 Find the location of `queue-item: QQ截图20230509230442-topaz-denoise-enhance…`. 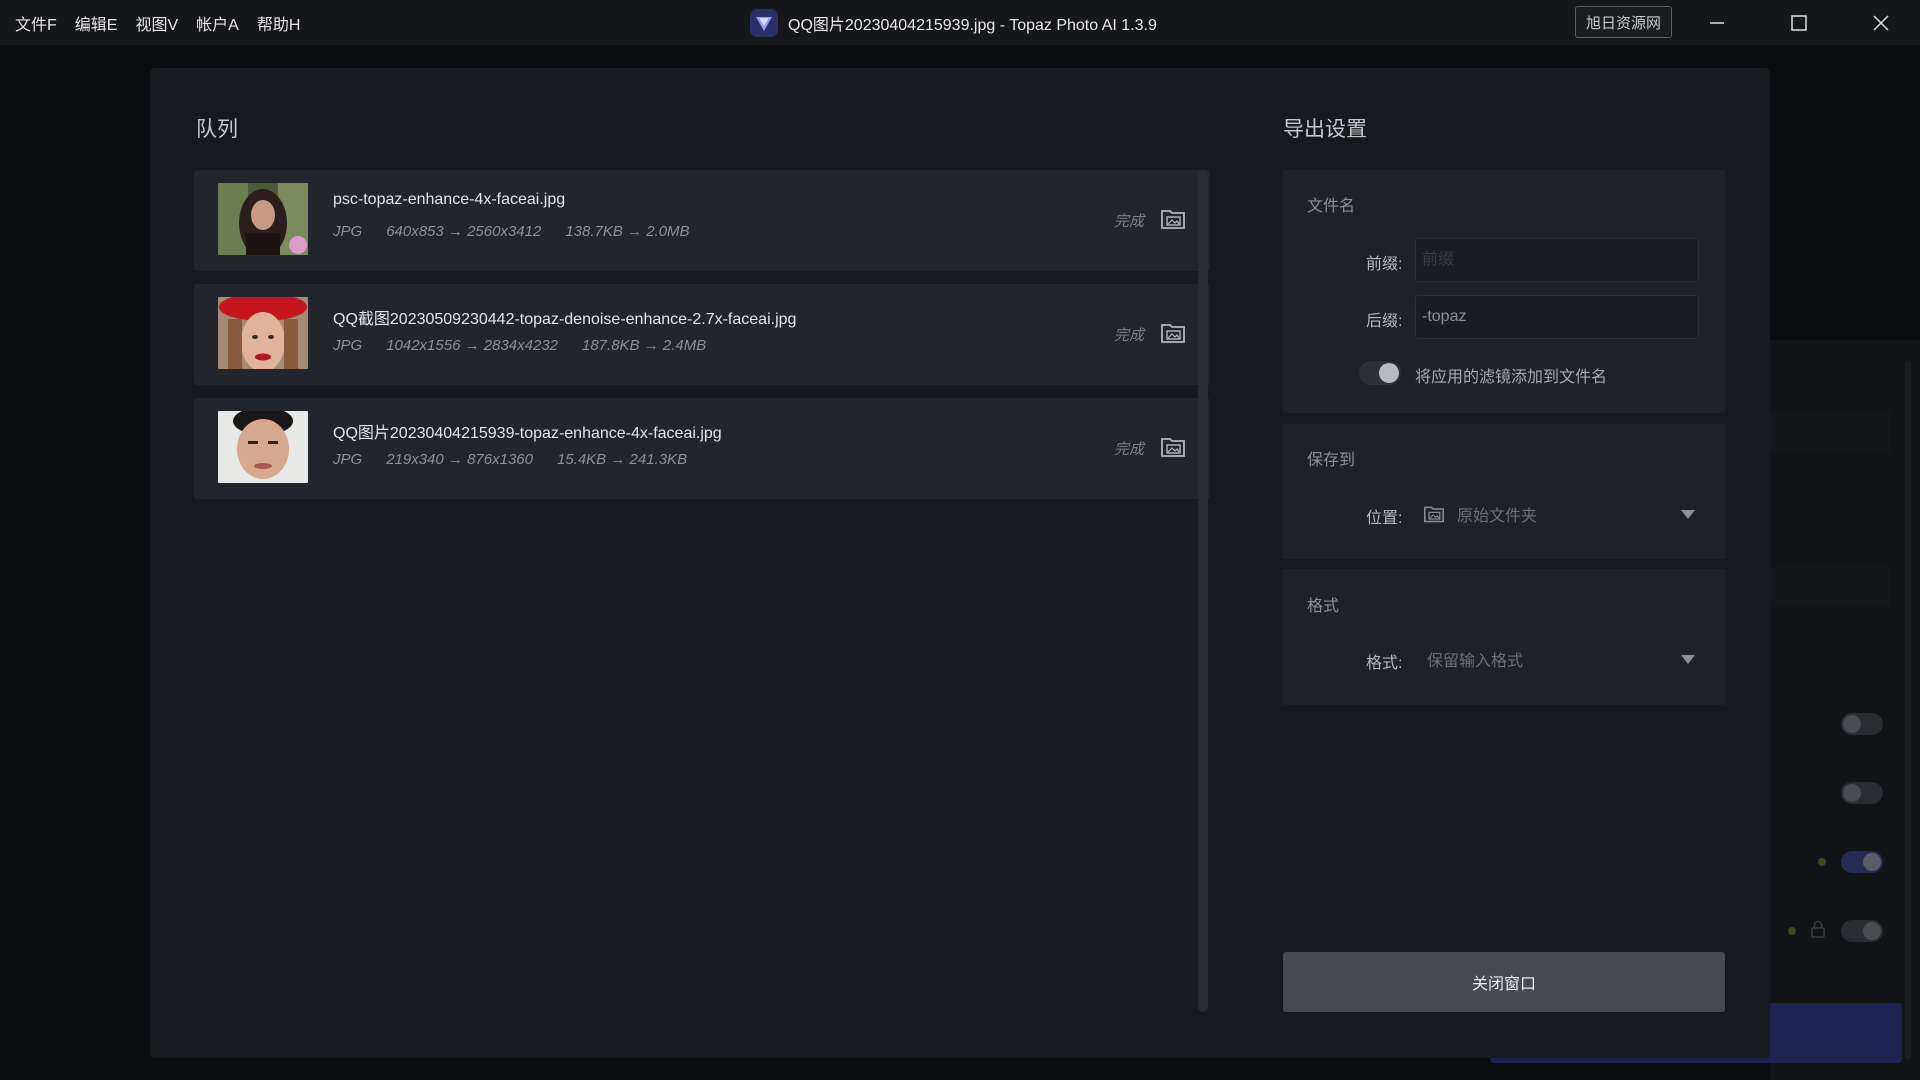

queue-item: QQ截图20230509230442-topaz-denoise-enhance… is located at coordinates (702, 334).